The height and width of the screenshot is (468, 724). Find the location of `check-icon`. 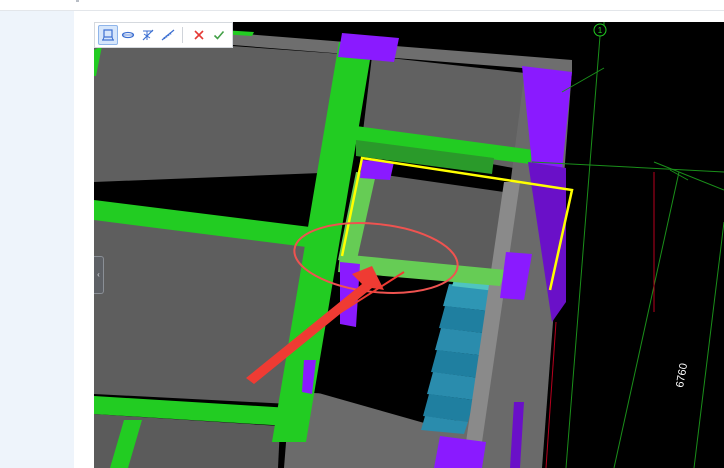

check-icon is located at coordinates (219, 35).